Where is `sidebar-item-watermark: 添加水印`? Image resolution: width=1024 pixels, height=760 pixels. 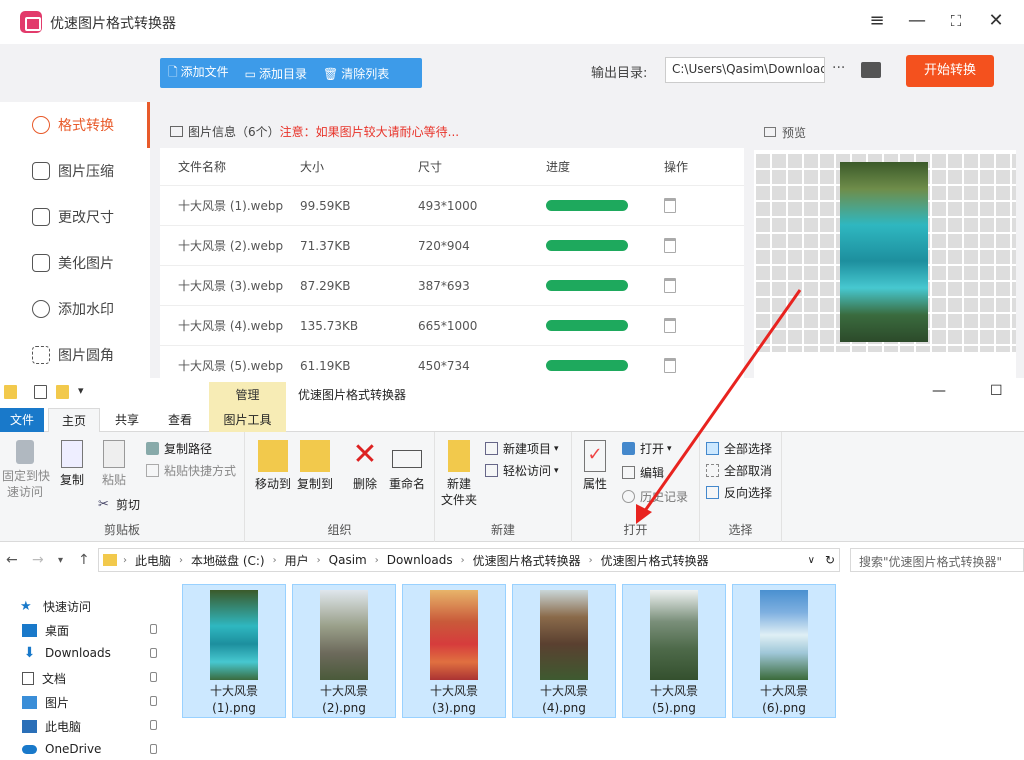 sidebar-item-watermark: 添加水印 is located at coordinates (75, 309).